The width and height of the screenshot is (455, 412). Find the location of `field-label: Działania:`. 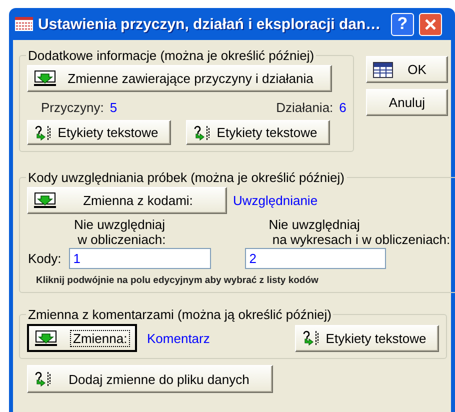

field-label: Działania: is located at coordinates (305, 107).